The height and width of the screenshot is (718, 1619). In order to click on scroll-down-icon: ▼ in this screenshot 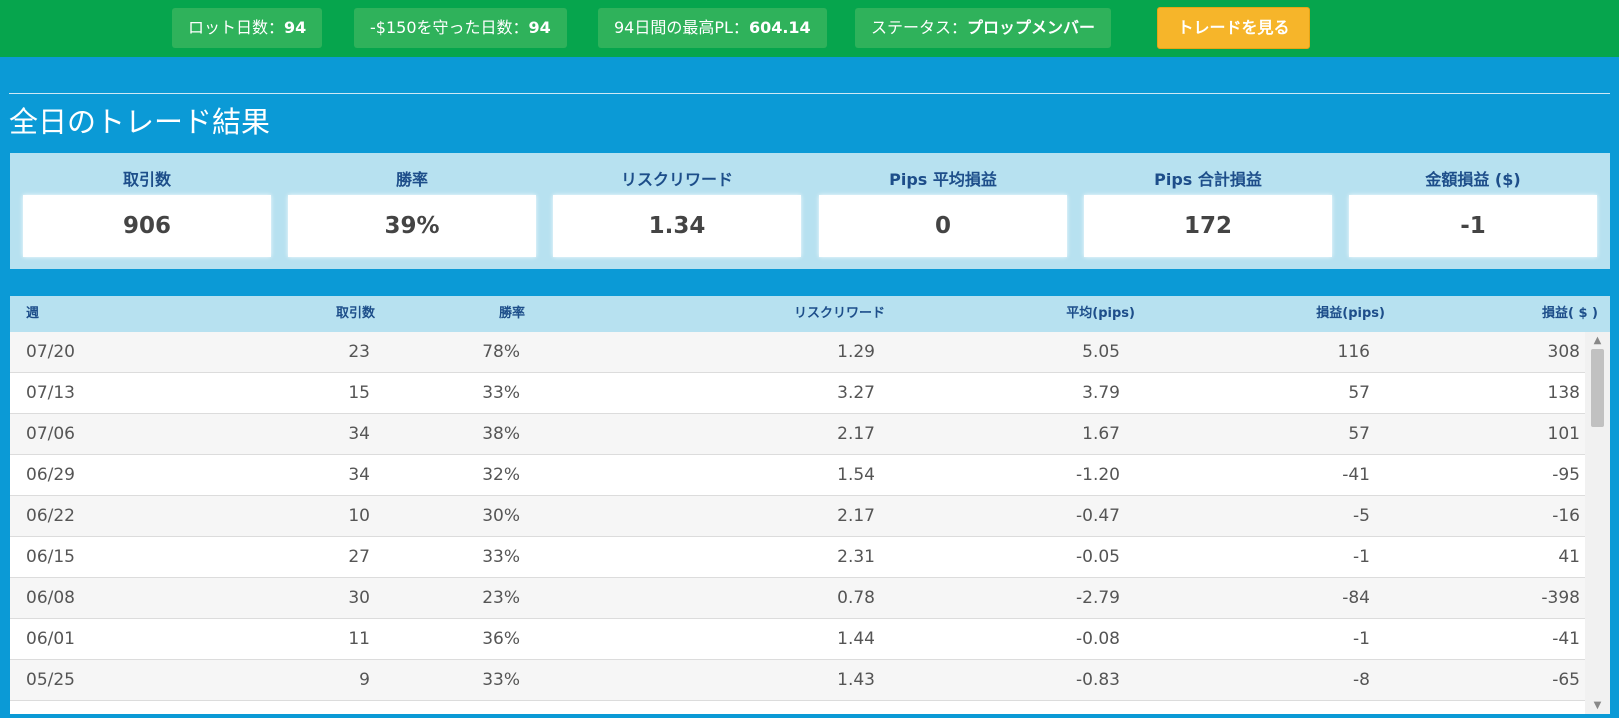, I will do `click(1597, 705)`.